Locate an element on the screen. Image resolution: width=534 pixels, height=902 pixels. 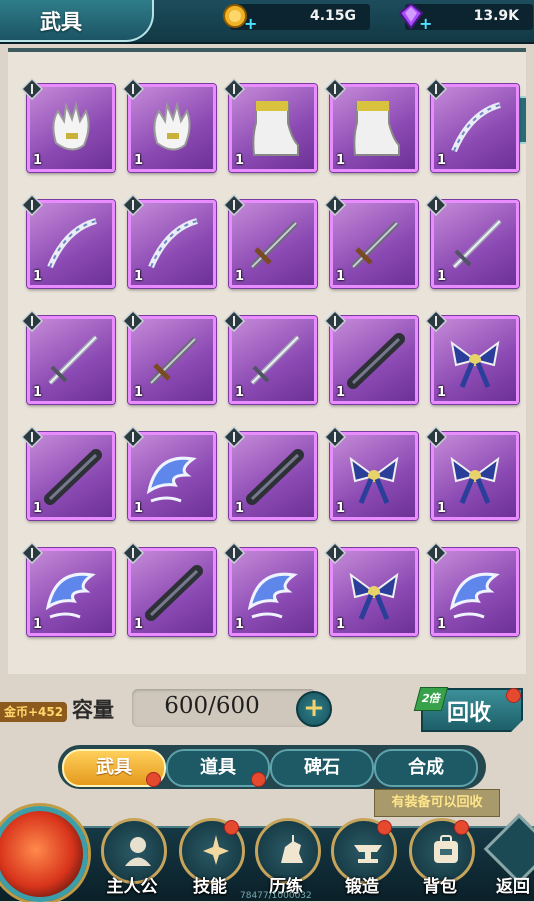
skills-notification-dot is located at coordinates (231, 827).